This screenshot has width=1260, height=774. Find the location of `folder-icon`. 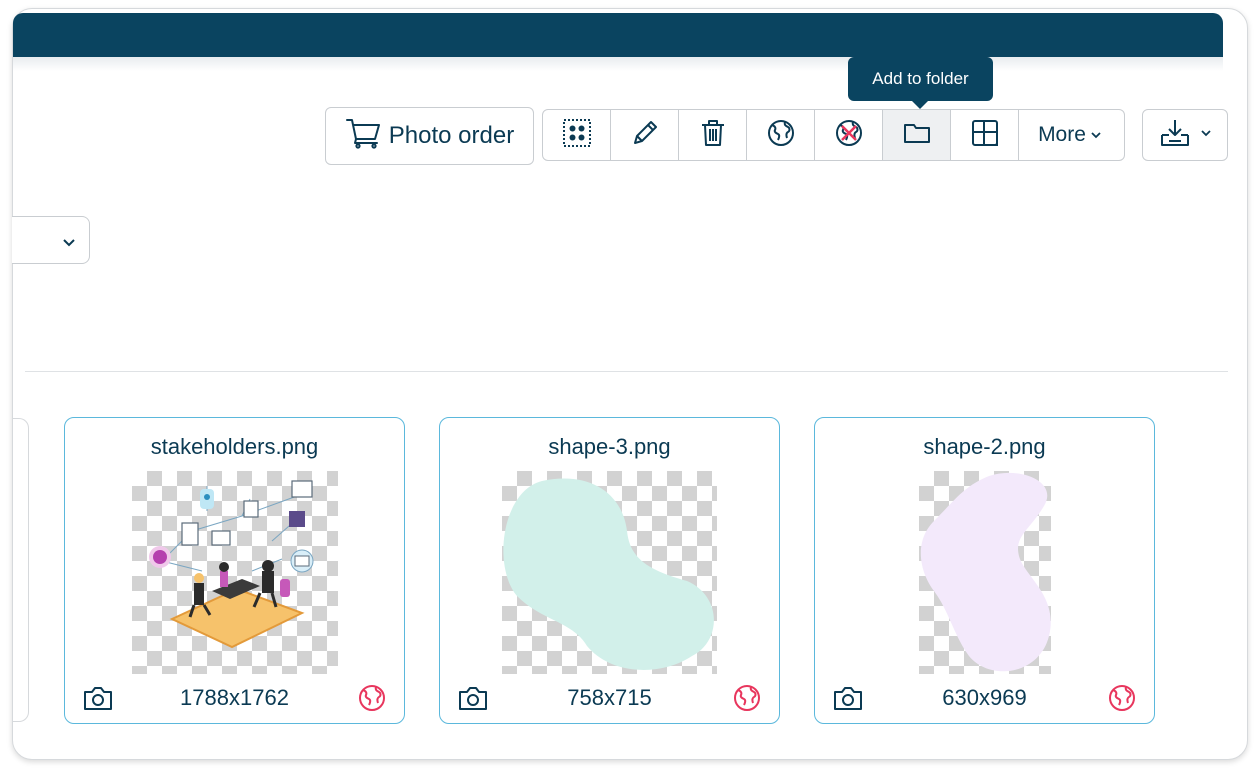

folder-icon is located at coordinates (917, 135).